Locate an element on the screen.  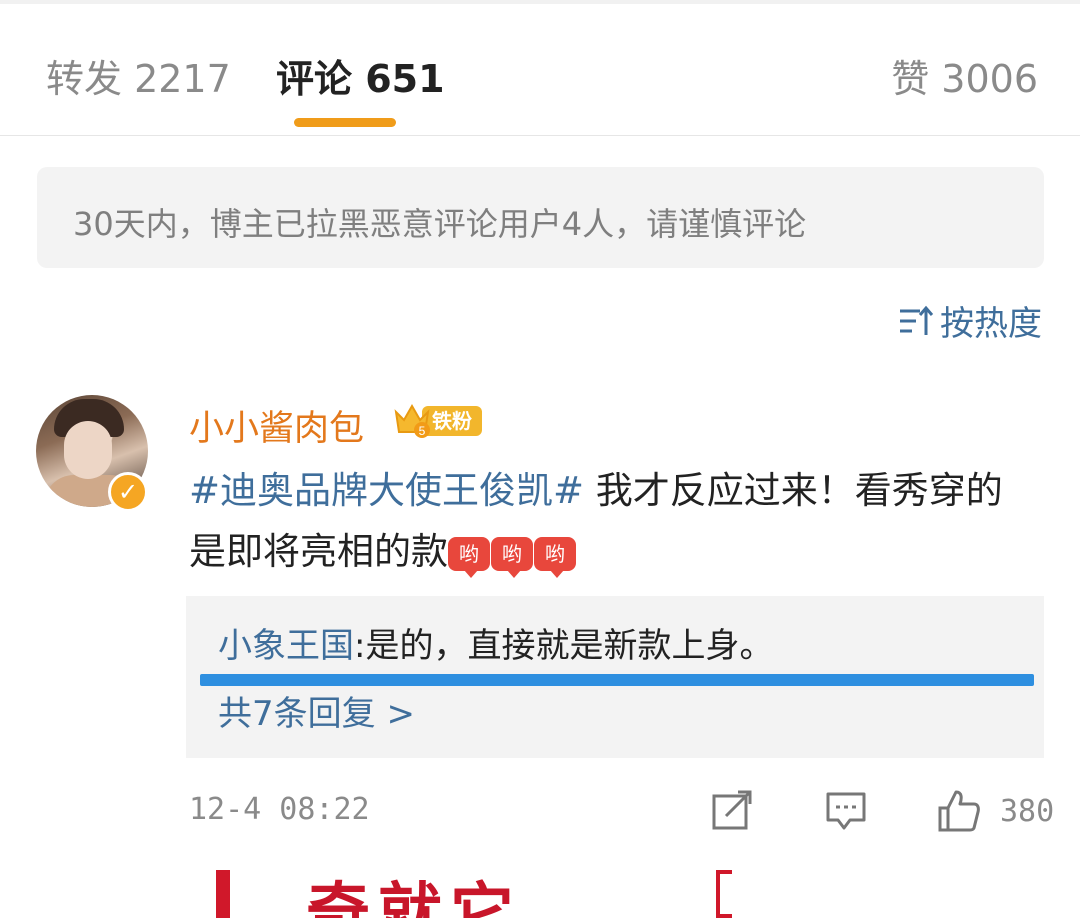
sort-button: 按热度 is located at coordinates (970, 320).